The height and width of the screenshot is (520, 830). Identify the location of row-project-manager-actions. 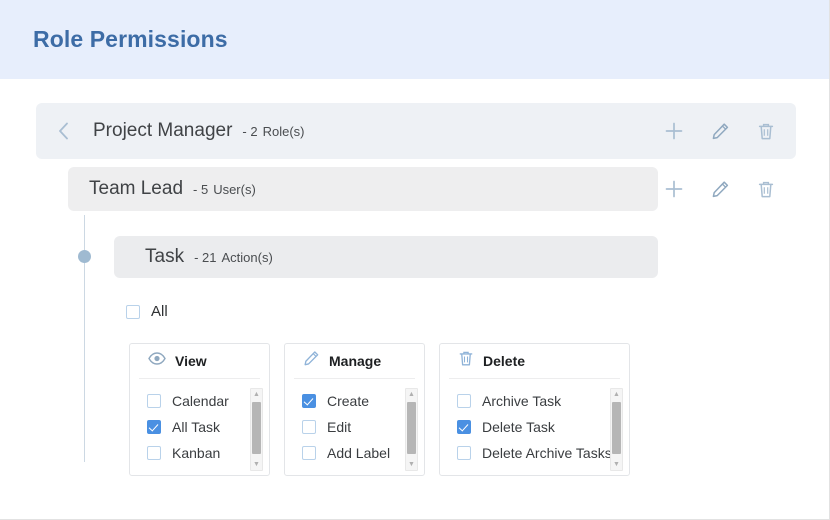
(720, 131).